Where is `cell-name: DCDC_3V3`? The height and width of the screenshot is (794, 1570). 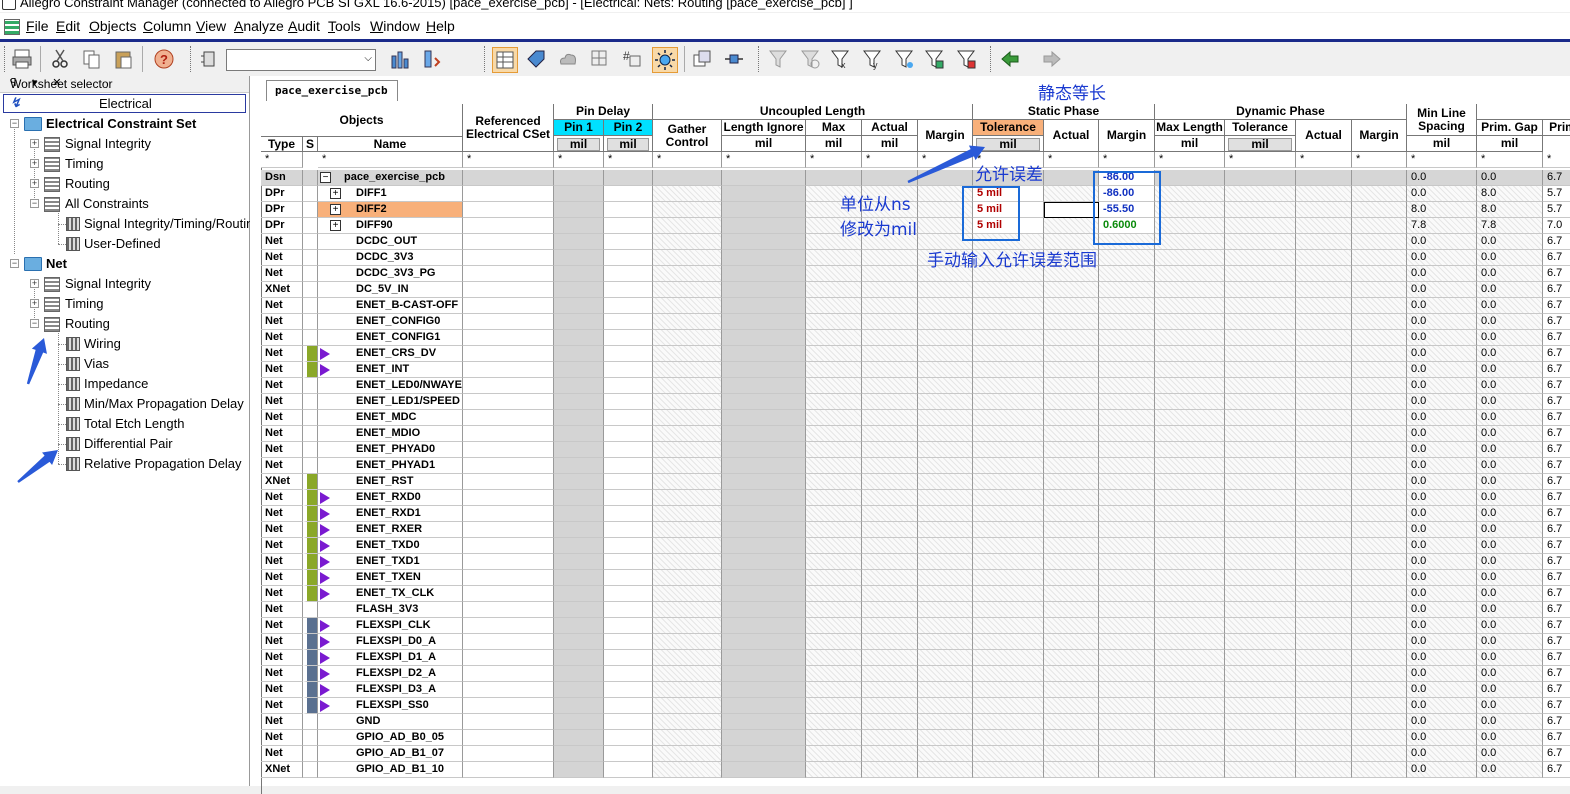 cell-name: DCDC_3V3 is located at coordinates (390, 258).